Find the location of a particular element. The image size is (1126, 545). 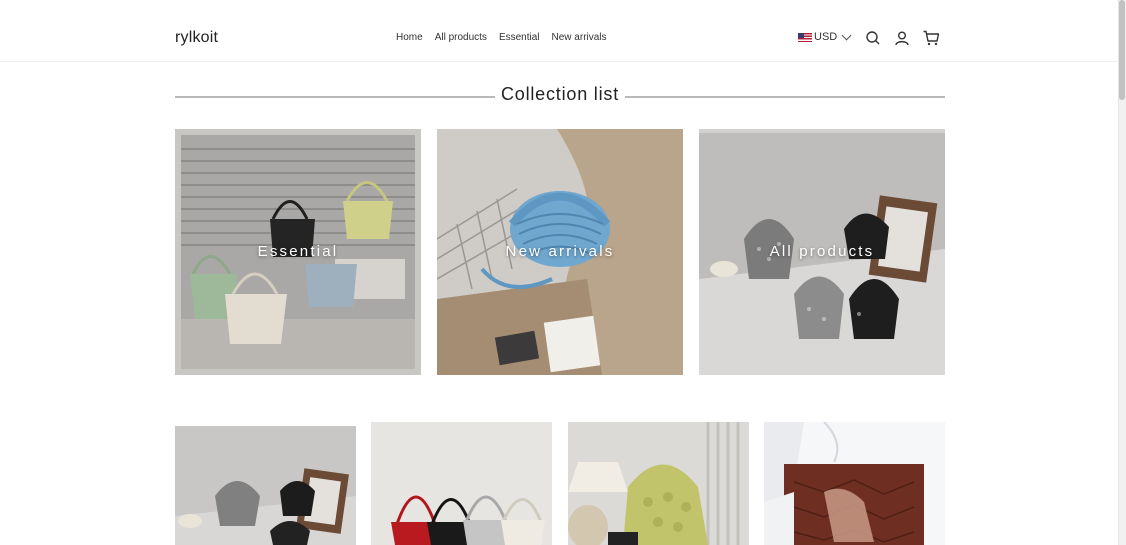

main-nav: Home All products Essential New arrivals is located at coordinates (507, 37).